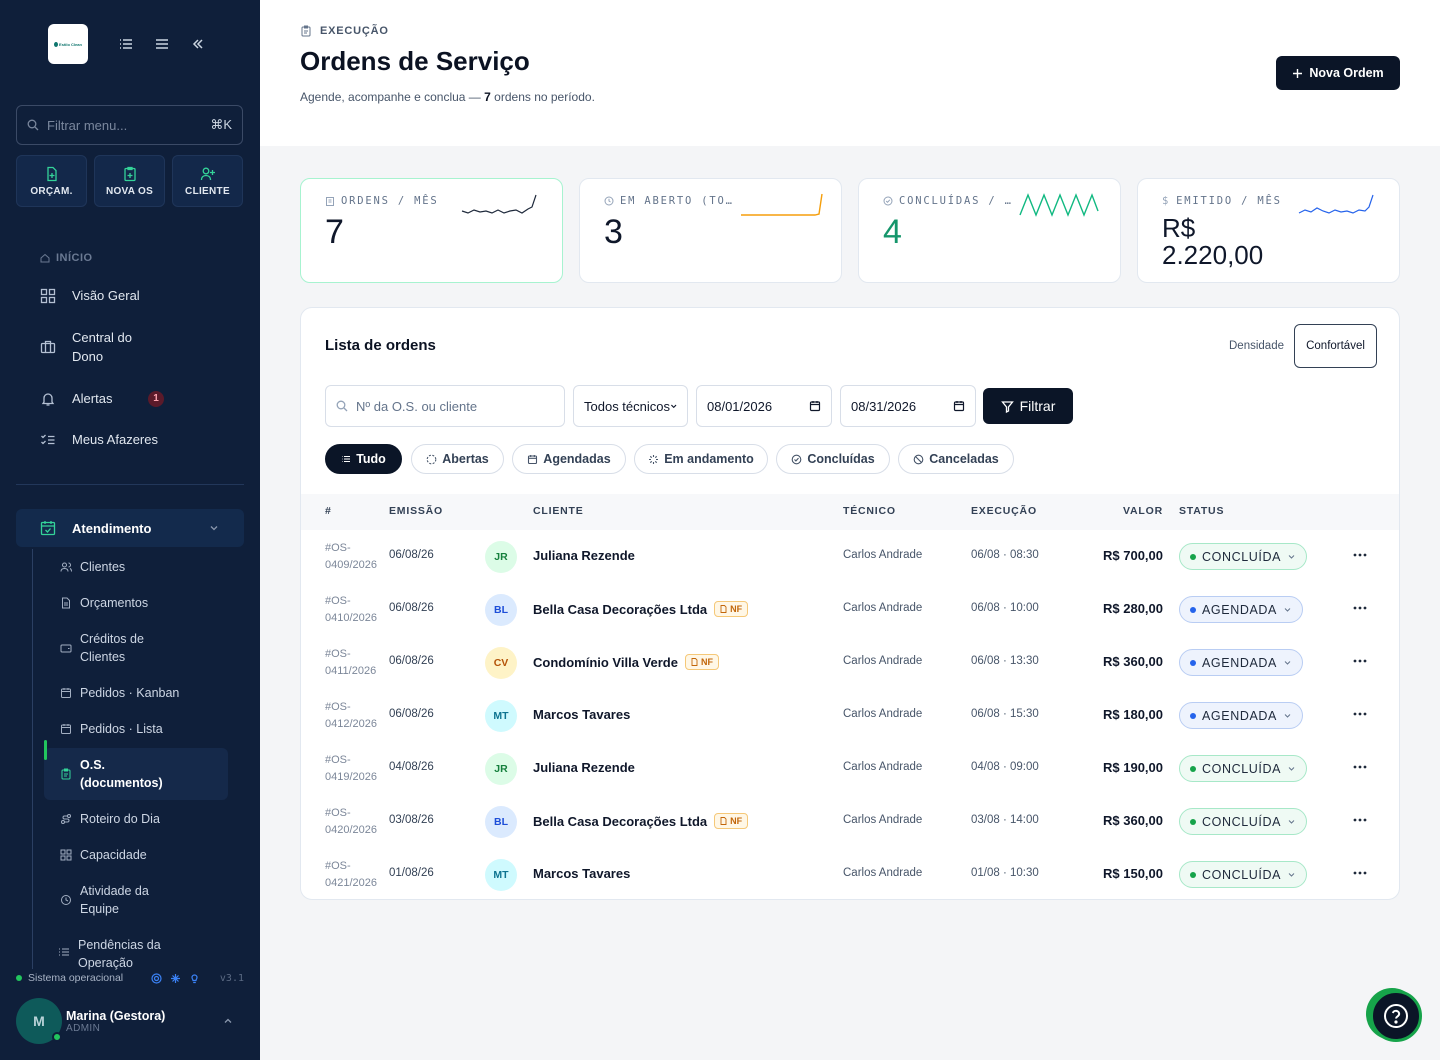 This screenshot has width=1440, height=1060. I want to click on new-order-button: Nova Ordem, so click(1338, 73).